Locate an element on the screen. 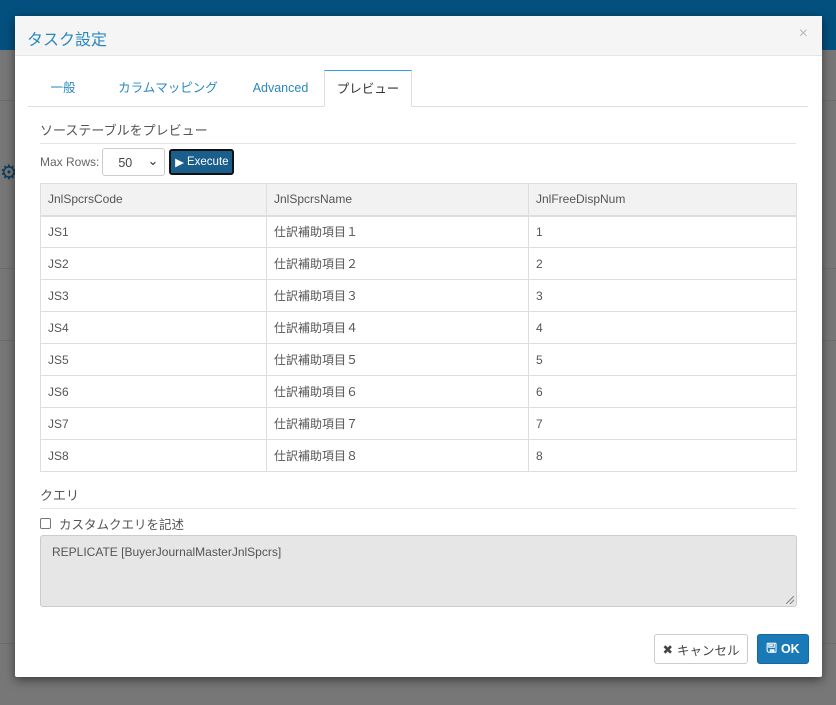 The width and height of the screenshot is (836, 705). table-cell: 2 is located at coordinates (662, 263).